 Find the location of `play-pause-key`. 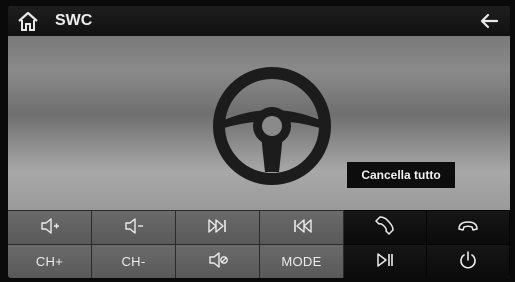

play-pause-key is located at coordinates (385, 261).